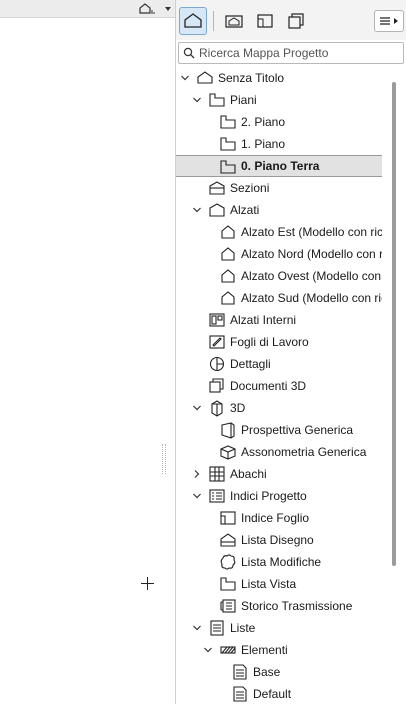 The image size is (406, 704). I want to click on tree-item-0-piano-terra: 0. Piano Terra, so click(279, 166).